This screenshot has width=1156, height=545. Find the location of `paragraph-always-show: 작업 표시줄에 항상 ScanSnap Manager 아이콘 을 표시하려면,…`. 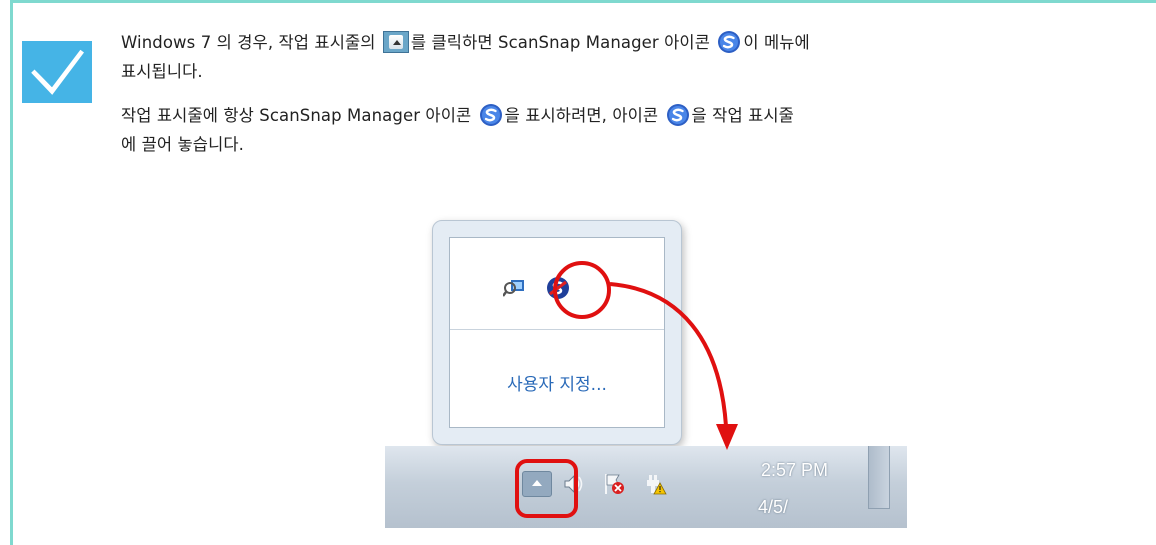

paragraph-always-show: 작업 표시줄에 항상 ScanSnap Manager 아이콘 을 표시하려면,… is located at coordinates (621, 132).